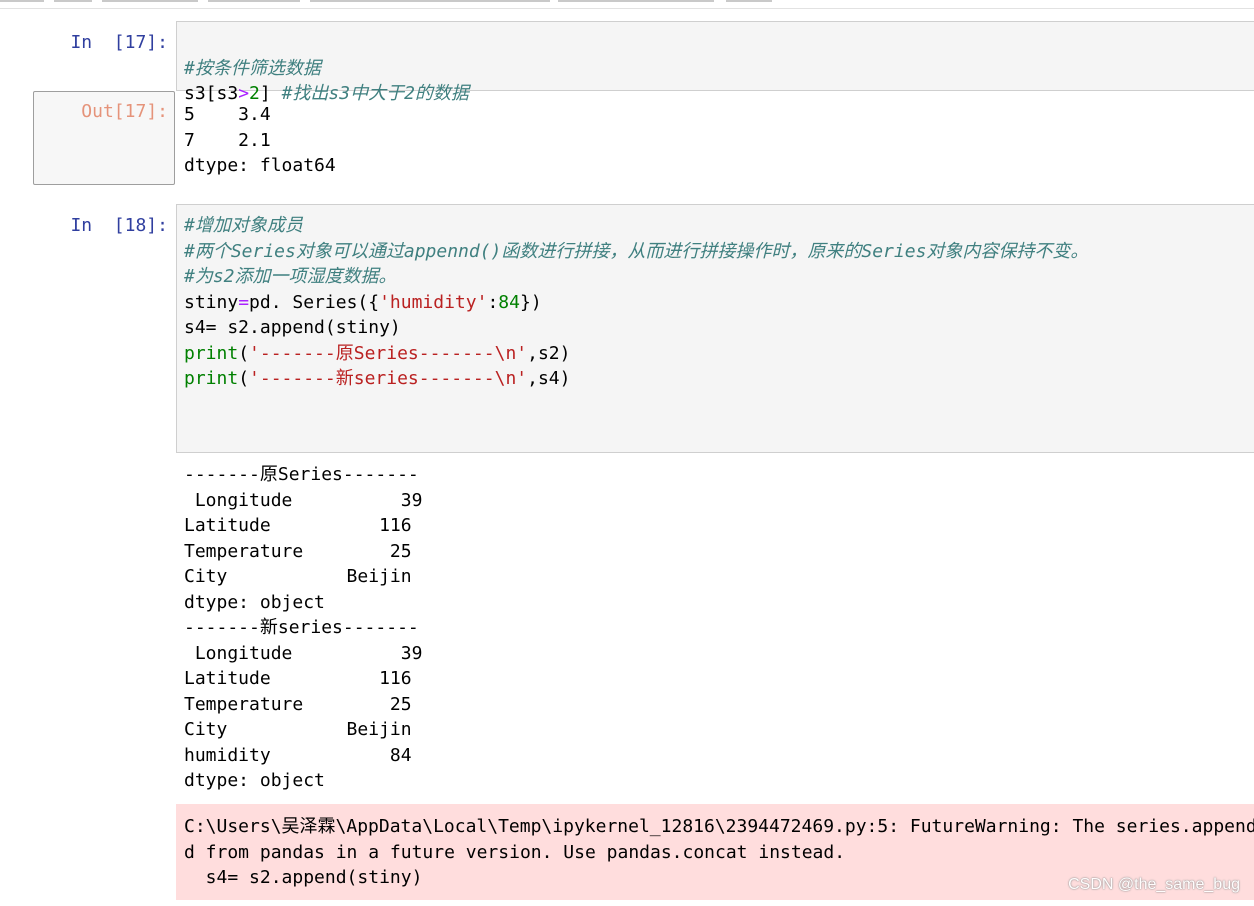 The image size is (1254, 906). What do you see at coordinates (290, 276) in the screenshot?
I see `code-comment: #为s2添加一项湿度数据。` at bounding box center [290, 276].